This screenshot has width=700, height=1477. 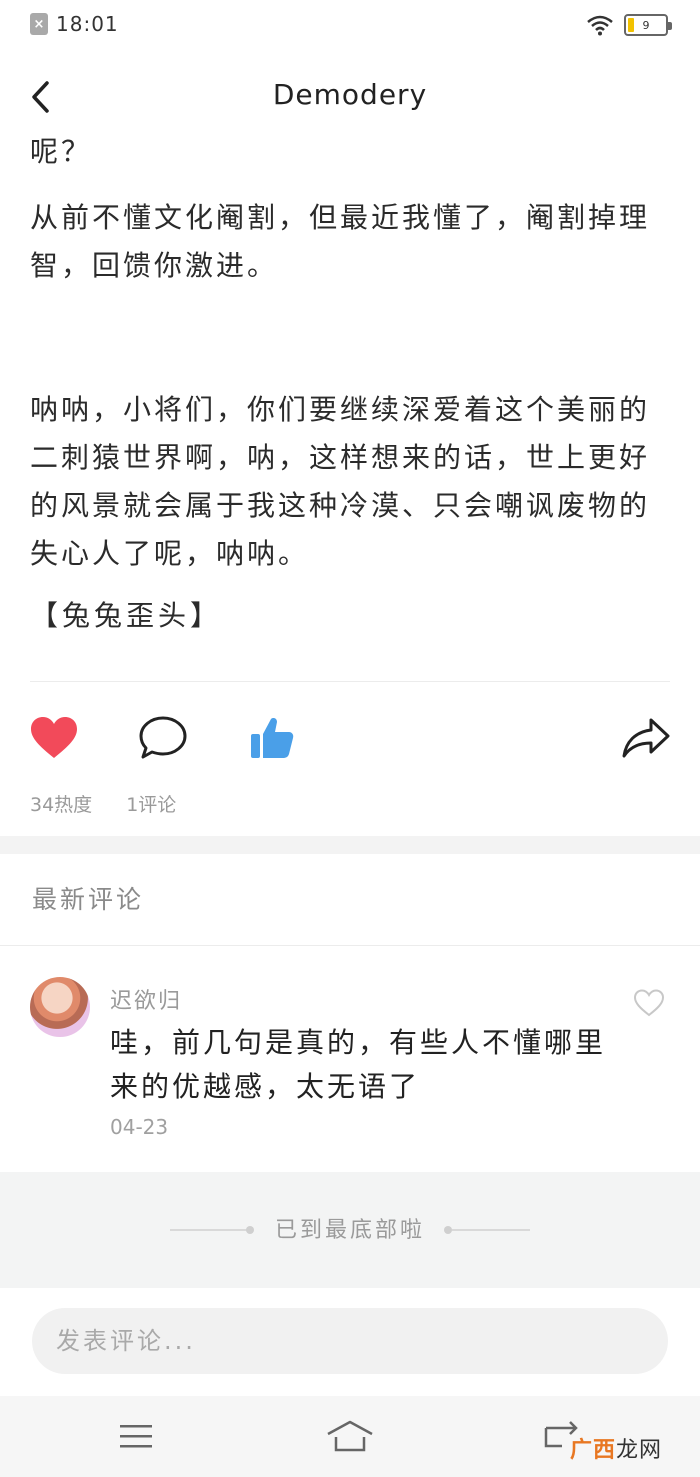 What do you see at coordinates (448, 1230) in the screenshot?
I see `end-dot-right` at bounding box center [448, 1230].